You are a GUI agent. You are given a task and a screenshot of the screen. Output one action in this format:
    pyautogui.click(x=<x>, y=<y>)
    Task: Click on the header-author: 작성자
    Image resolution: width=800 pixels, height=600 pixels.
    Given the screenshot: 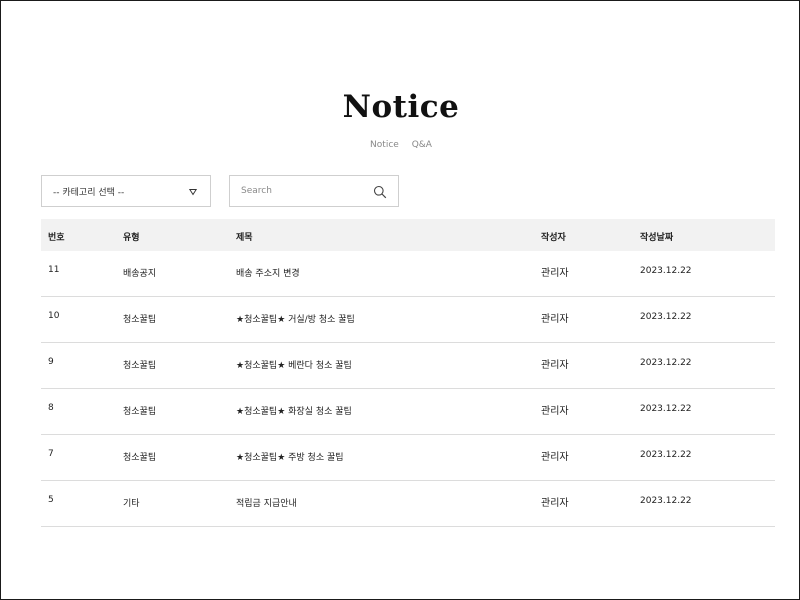 What is the action you would take?
    pyautogui.click(x=553, y=238)
    